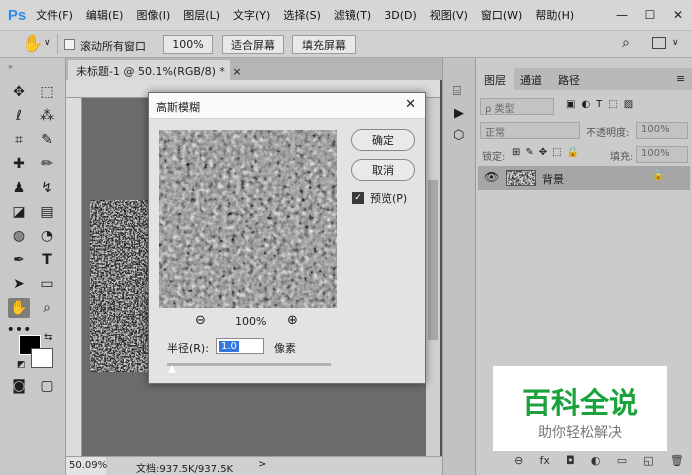  What do you see at coordinates (47, 236) in the screenshot?
I see `dodge-tool-icon: ◔` at bounding box center [47, 236].